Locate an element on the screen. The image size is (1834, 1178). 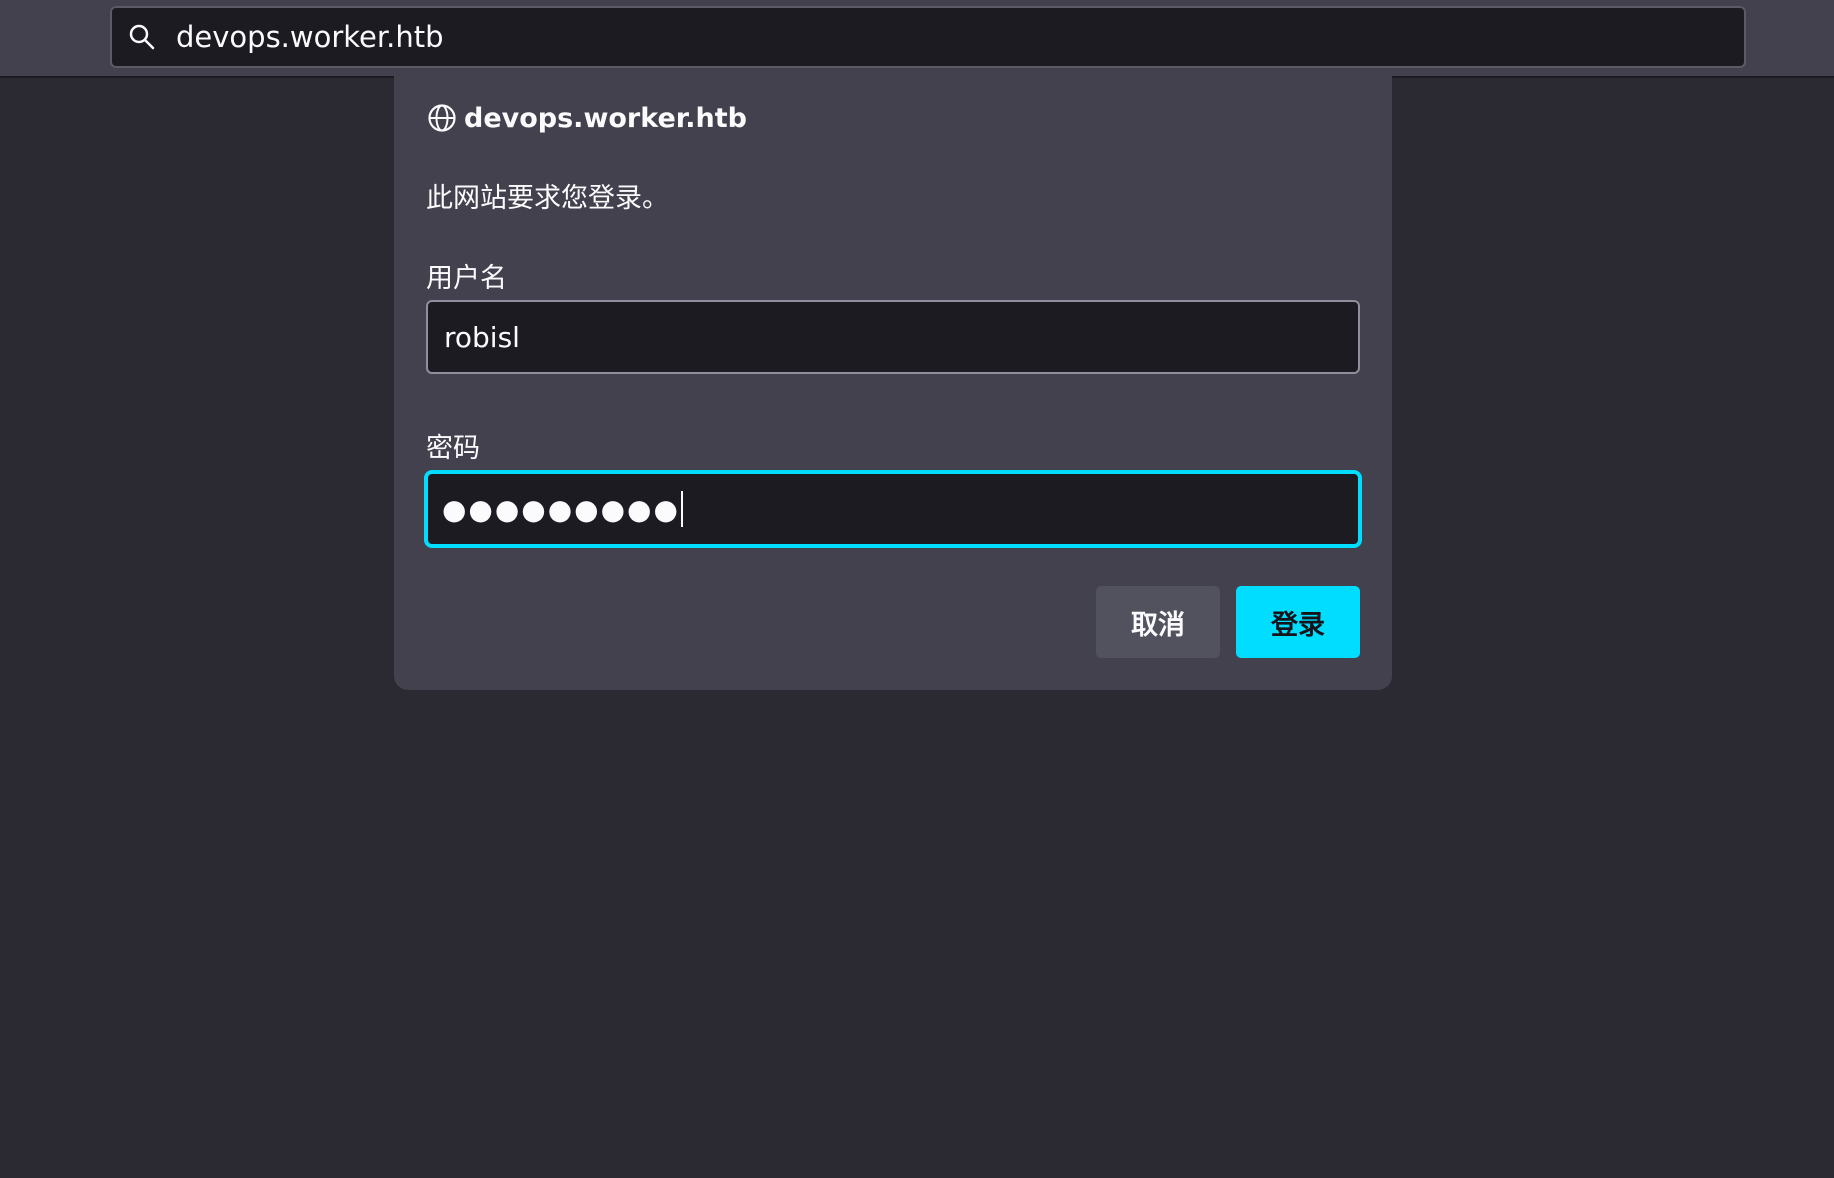
login-button: 登录 is located at coordinates (1298, 622).